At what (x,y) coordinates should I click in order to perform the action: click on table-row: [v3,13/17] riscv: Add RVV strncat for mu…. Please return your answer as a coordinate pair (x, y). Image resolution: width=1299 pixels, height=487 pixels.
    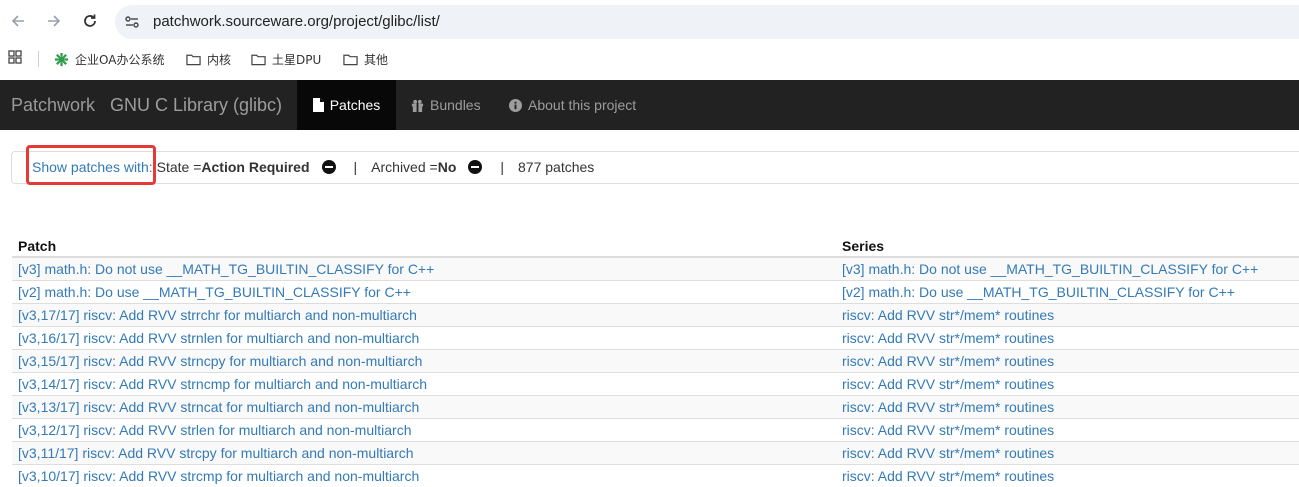
    Looking at the image, I should click on (655, 407).